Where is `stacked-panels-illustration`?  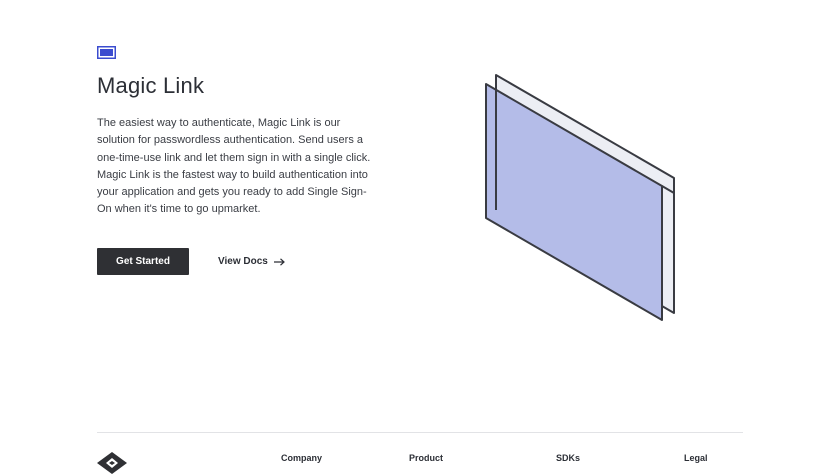
stacked-panels-illustration is located at coordinates (580, 197).